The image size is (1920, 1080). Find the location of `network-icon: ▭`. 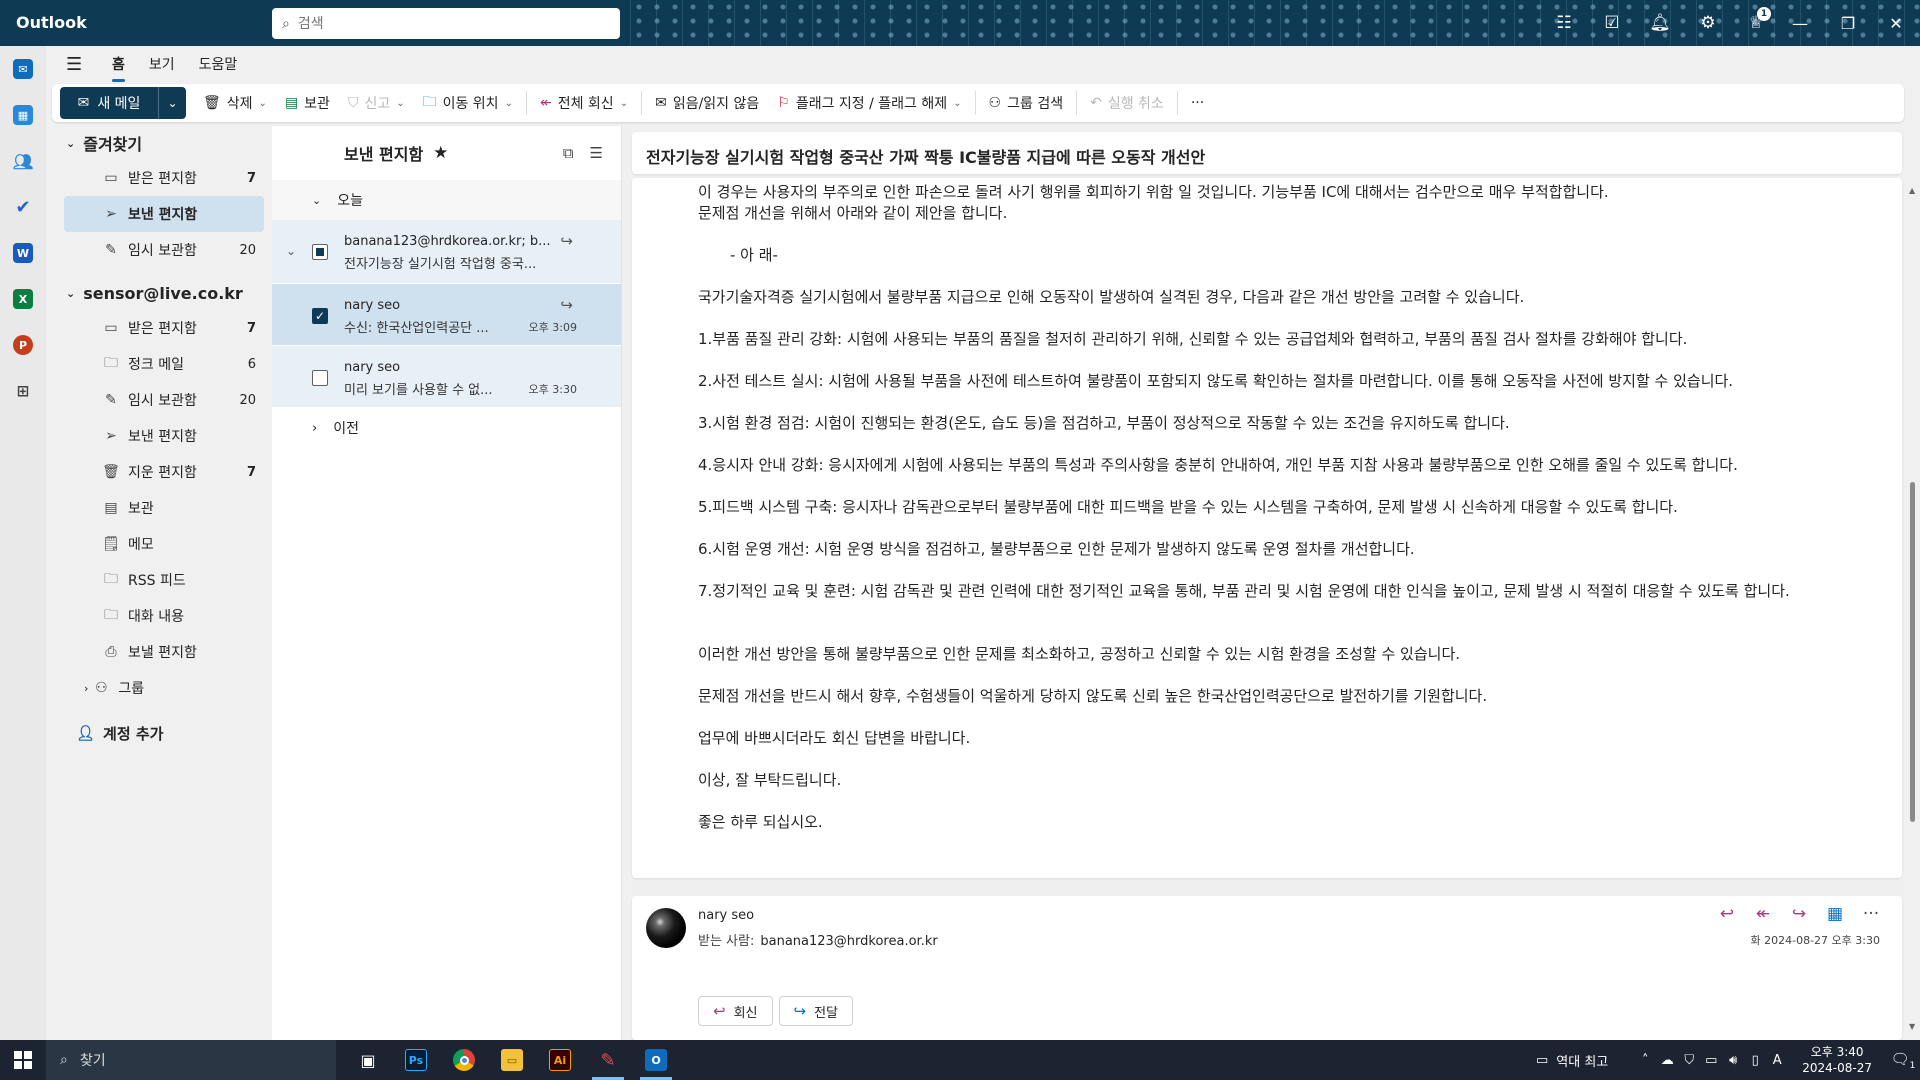

network-icon: ▭ is located at coordinates (1711, 1060).